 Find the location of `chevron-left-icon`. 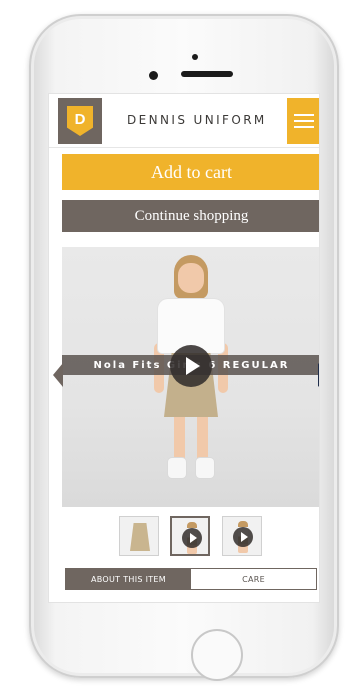

chevron-left-icon is located at coordinates (58, 375).